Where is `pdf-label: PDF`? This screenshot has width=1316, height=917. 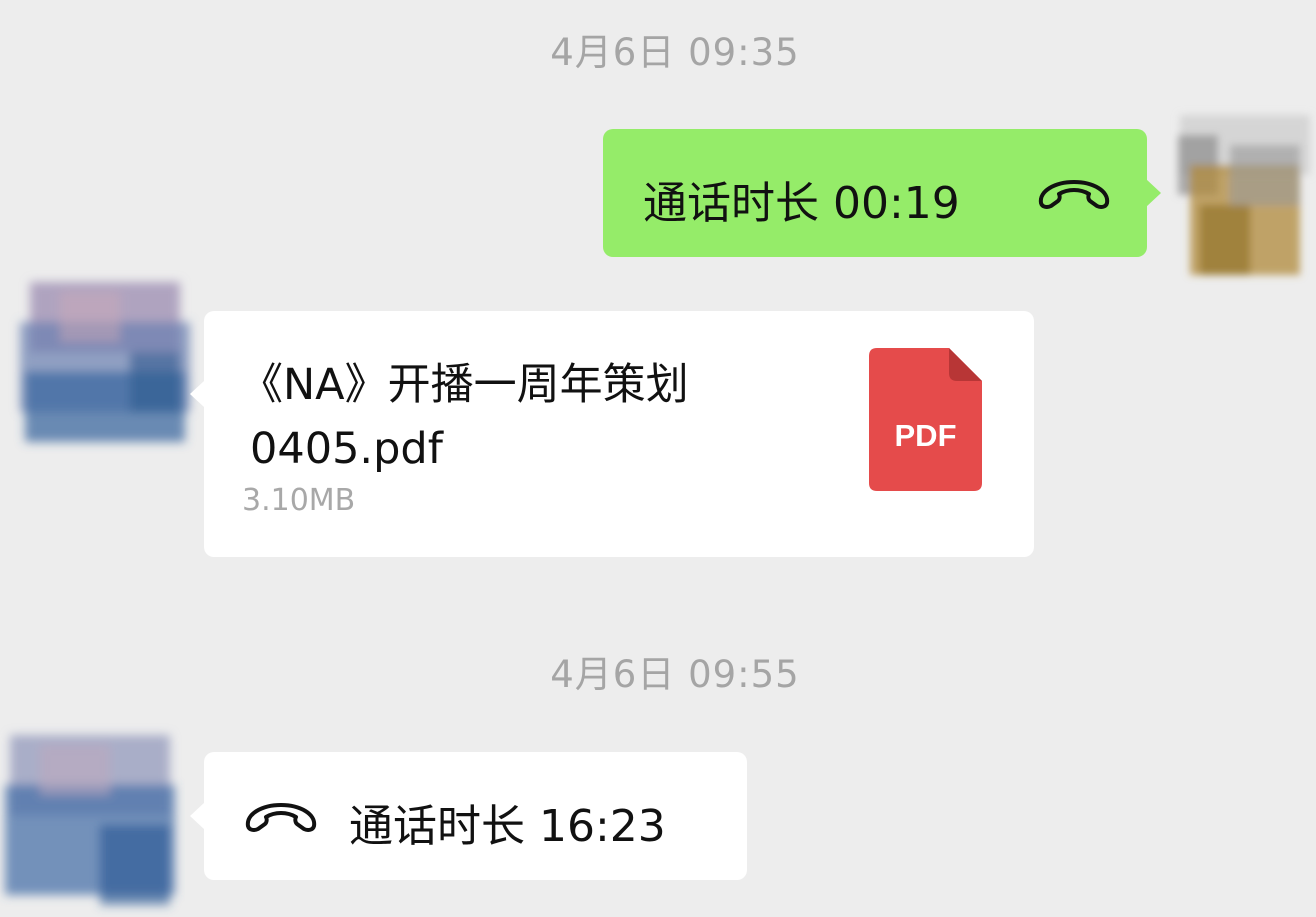
pdf-label: PDF is located at coordinates (925, 435).